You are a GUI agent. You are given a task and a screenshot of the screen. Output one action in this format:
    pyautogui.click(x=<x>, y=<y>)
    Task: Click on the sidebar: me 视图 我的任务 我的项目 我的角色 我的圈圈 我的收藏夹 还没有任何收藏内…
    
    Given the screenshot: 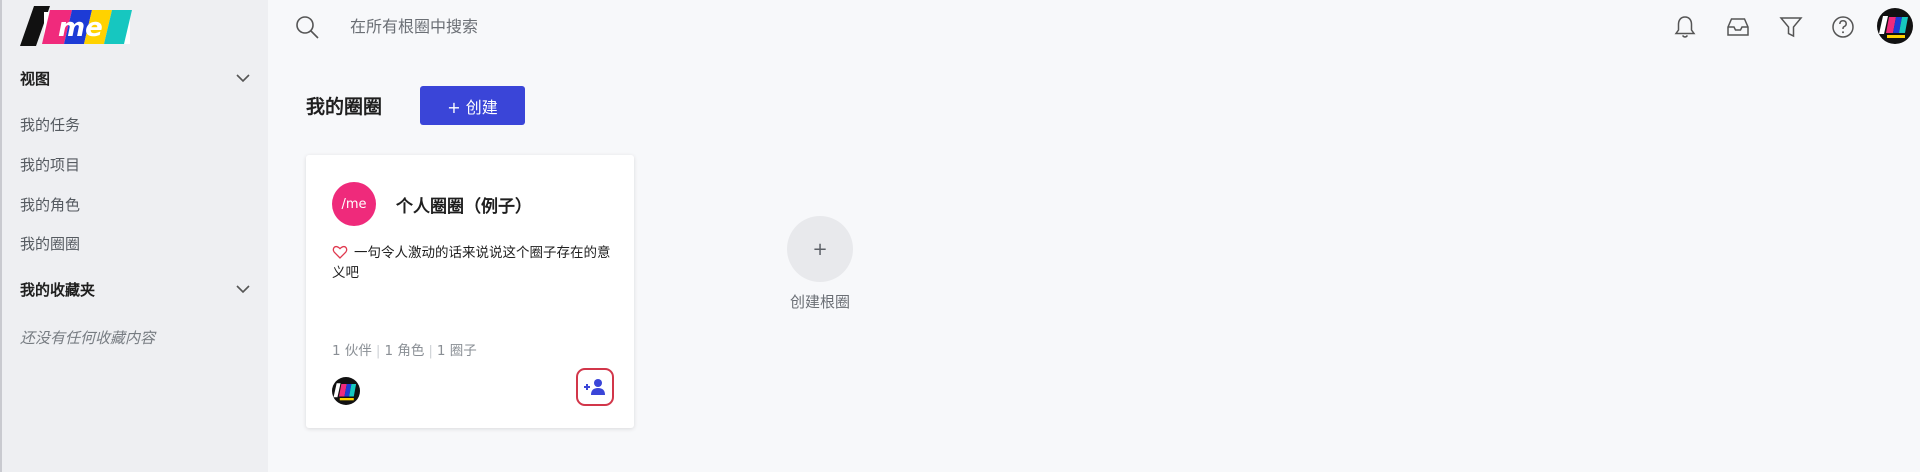 What is the action you would take?
    pyautogui.click(x=134, y=236)
    